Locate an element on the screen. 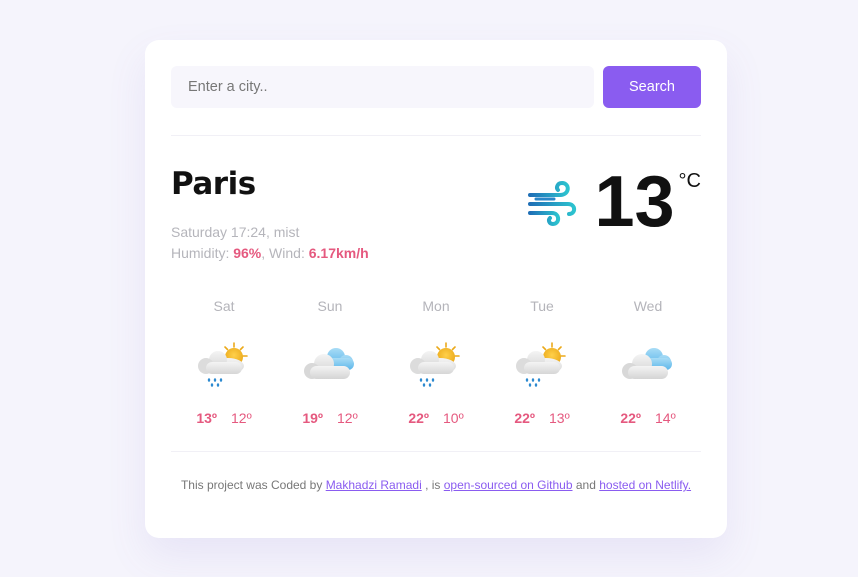 The height and width of the screenshot is (577, 858). forecast-temperatures: 22º 10º is located at coordinates (436, 418).